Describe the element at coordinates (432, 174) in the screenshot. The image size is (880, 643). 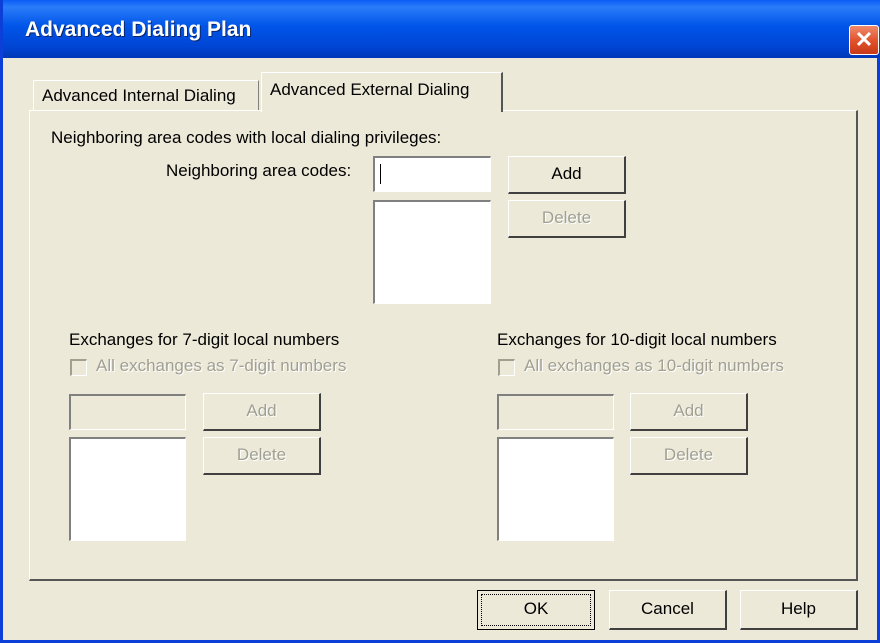
I see `area-code-input` at that location.